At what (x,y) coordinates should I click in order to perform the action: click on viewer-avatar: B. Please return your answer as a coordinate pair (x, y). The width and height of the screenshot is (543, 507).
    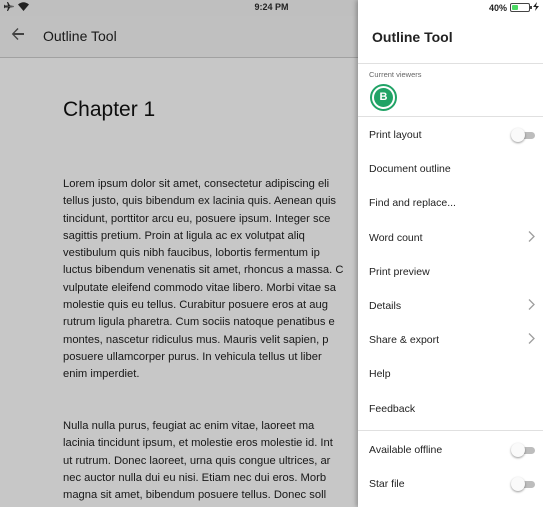
    Looking at the image, I should click on (383, 97).